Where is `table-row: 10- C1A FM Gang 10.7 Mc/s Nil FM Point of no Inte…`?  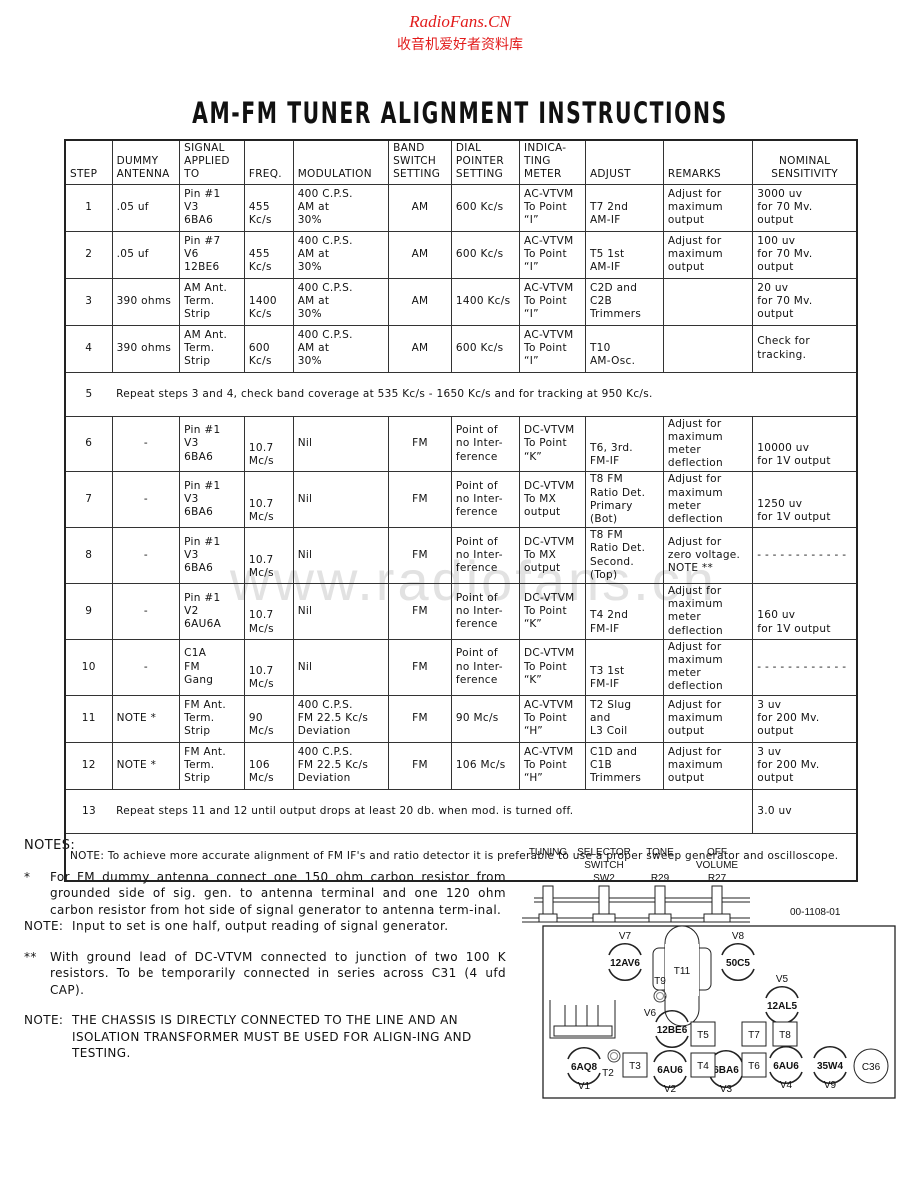
table-row: 10- C1A FM Gang 10.7 Mc/s Nil FM Point of no Inte… is located at coordinates (461, 667).